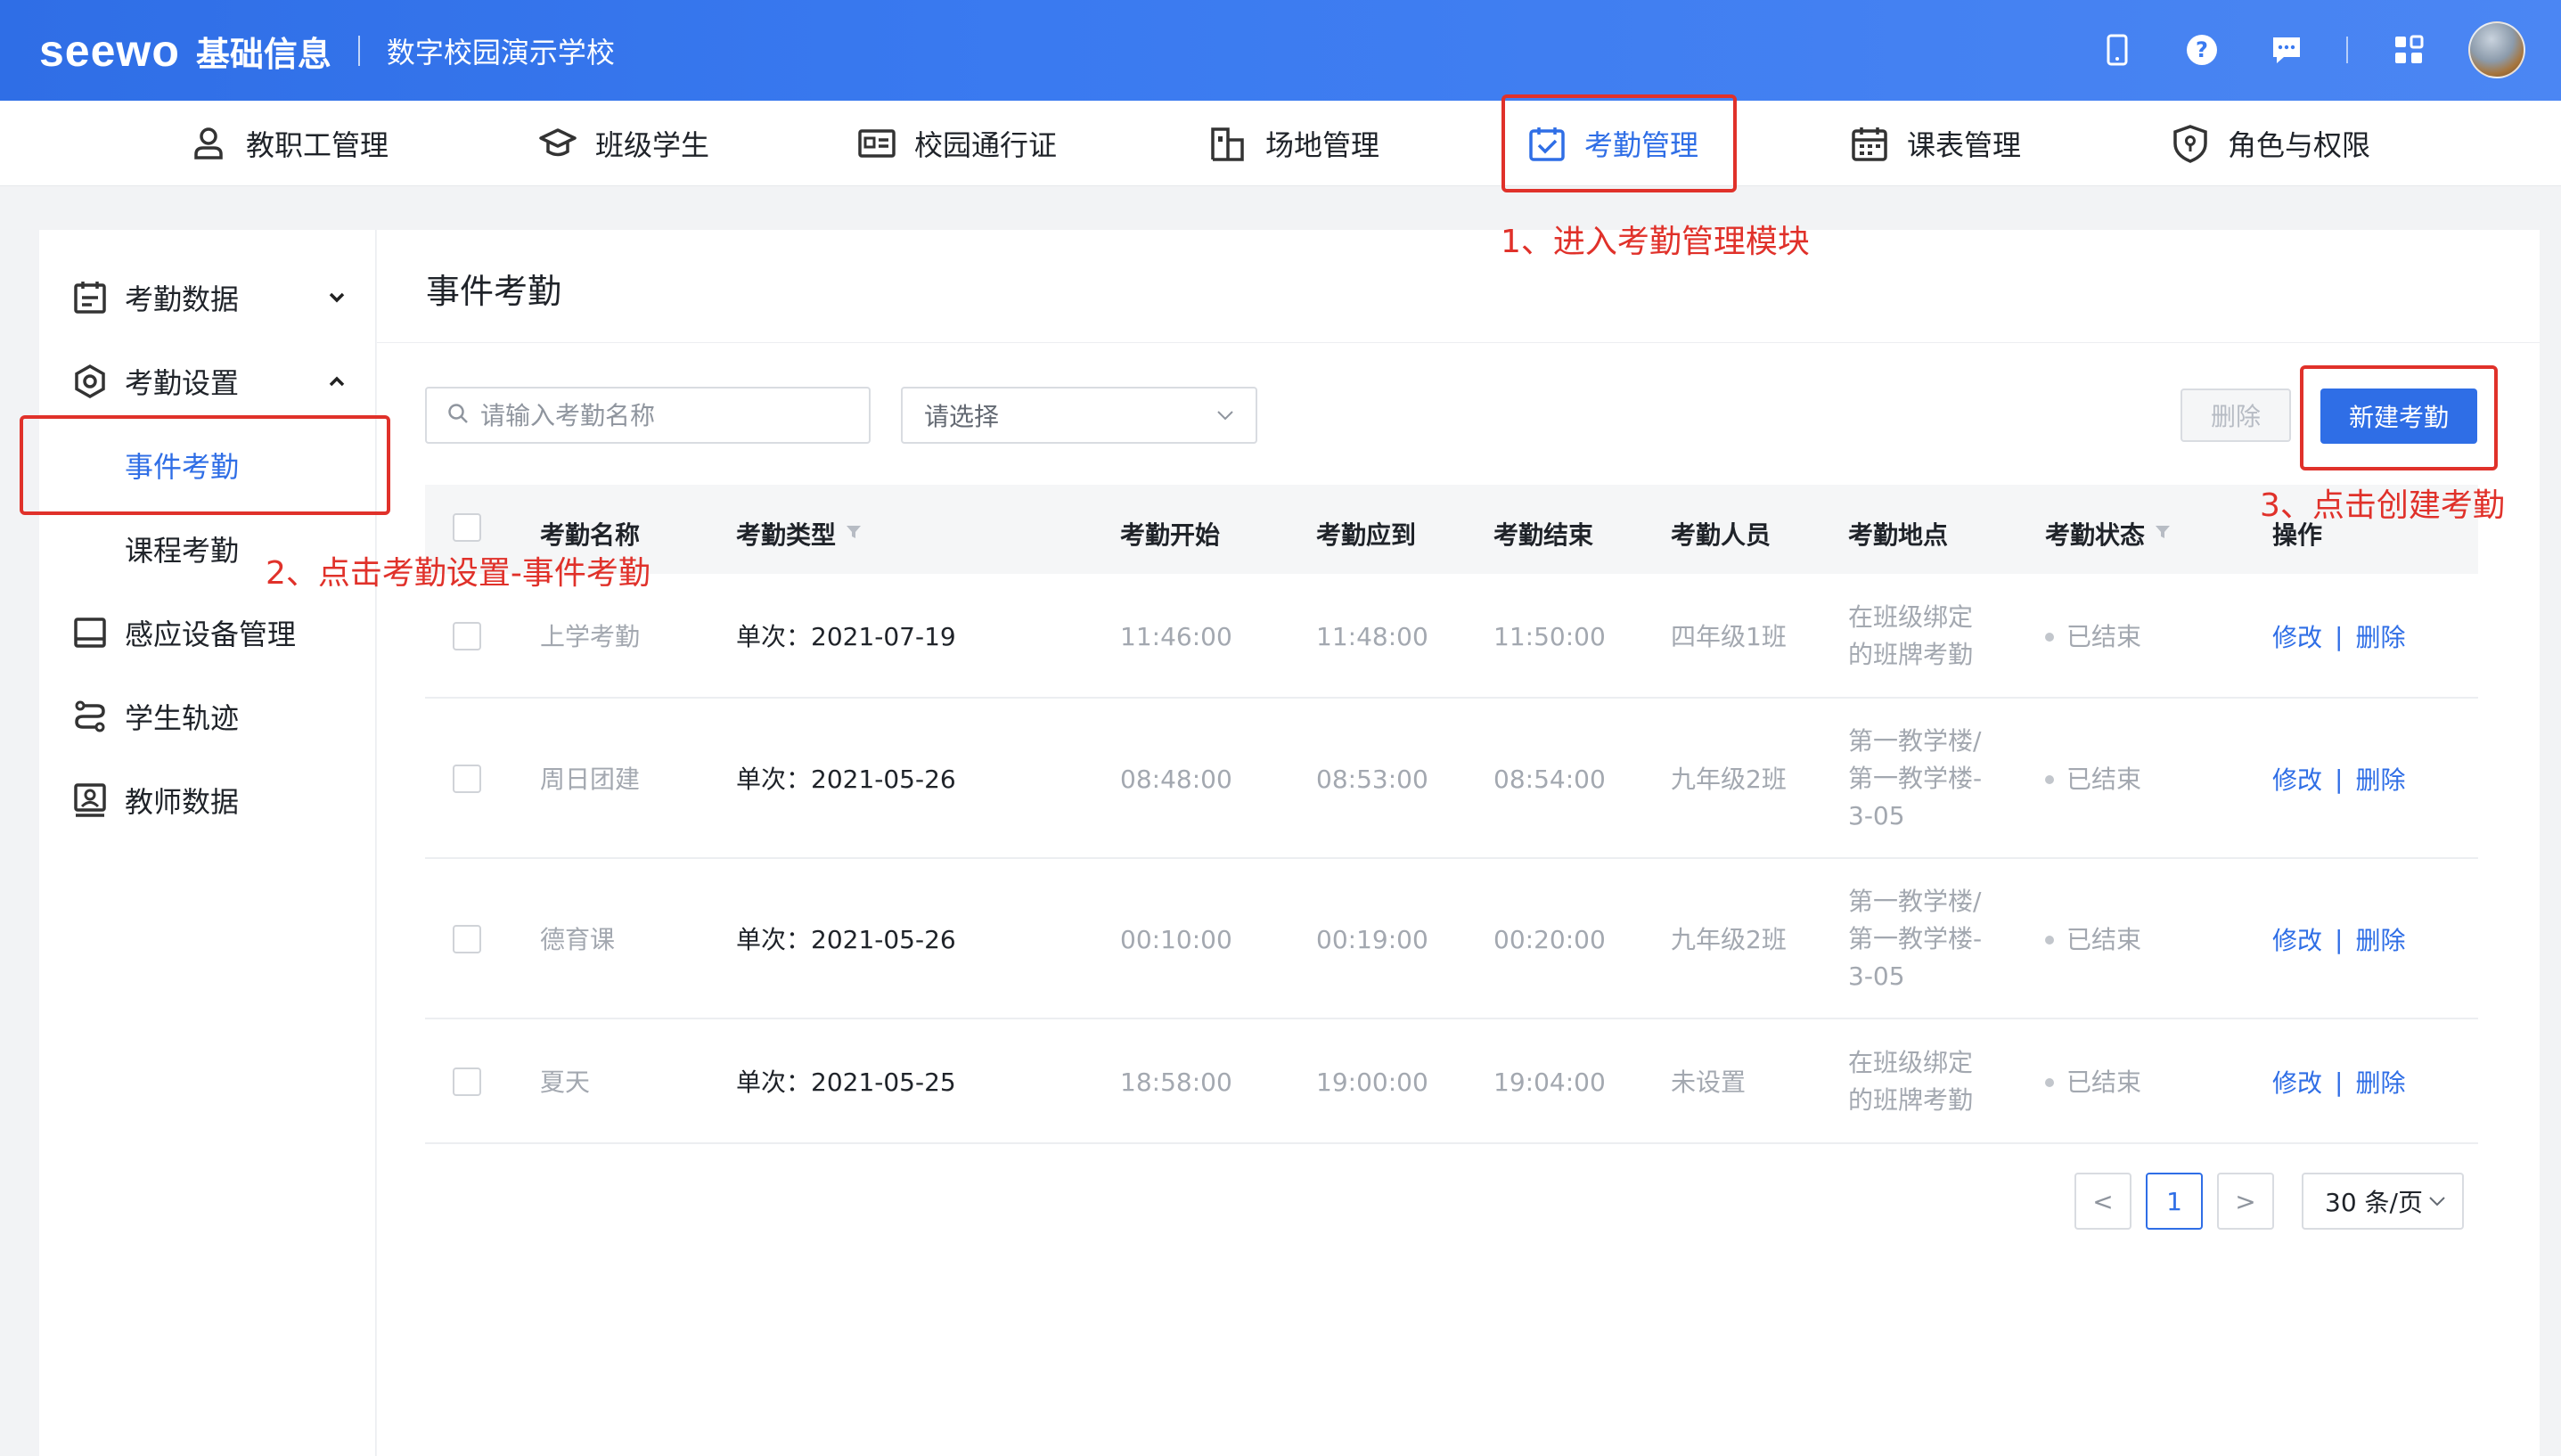 This screenshot has width=2561, height=1456. Describe the element at coordinates (2102, 1201) in the screenshot. I see `prev-page-button: <` at that location.